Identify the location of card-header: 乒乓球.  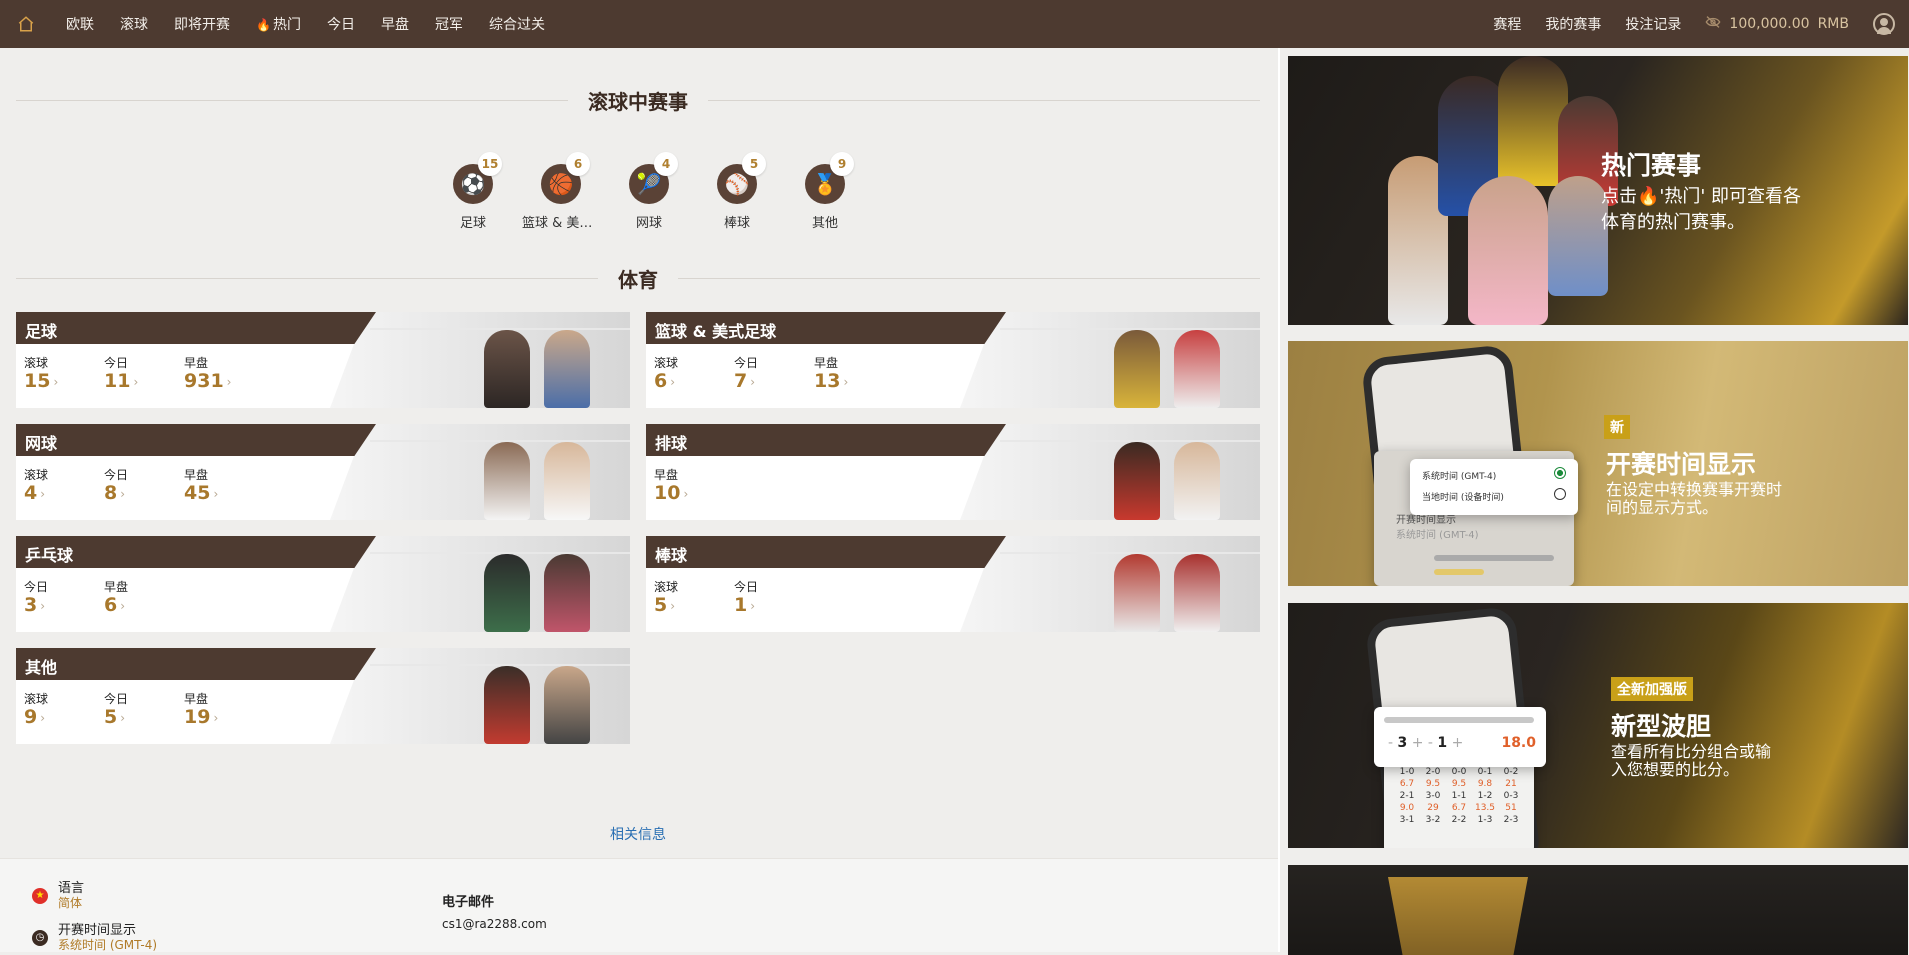
(196, 552).